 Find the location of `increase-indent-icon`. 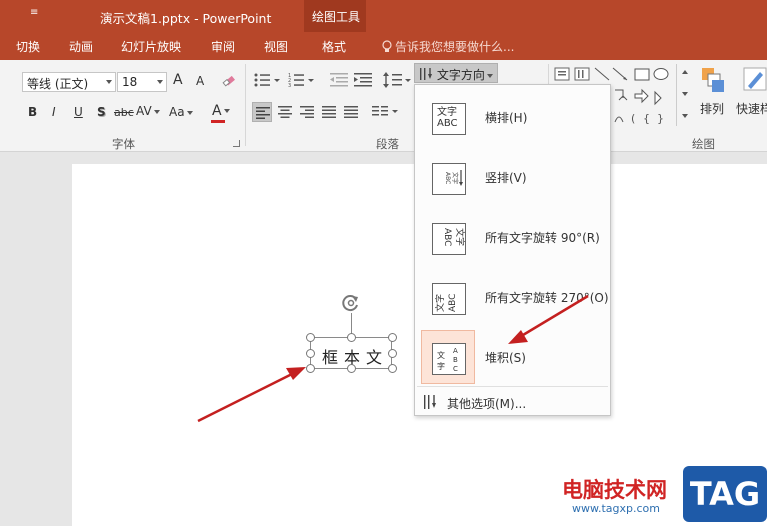

increase-indent-icon is located at coordinates (363, 81).